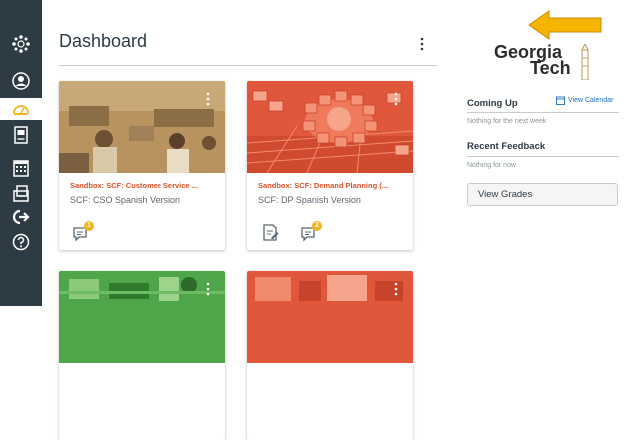 This screenshot has height=440, width=635. What do you see at coordinates (21, 194) in the screenshot?
I see `inbox-icon` at bounding box center [21, 194].